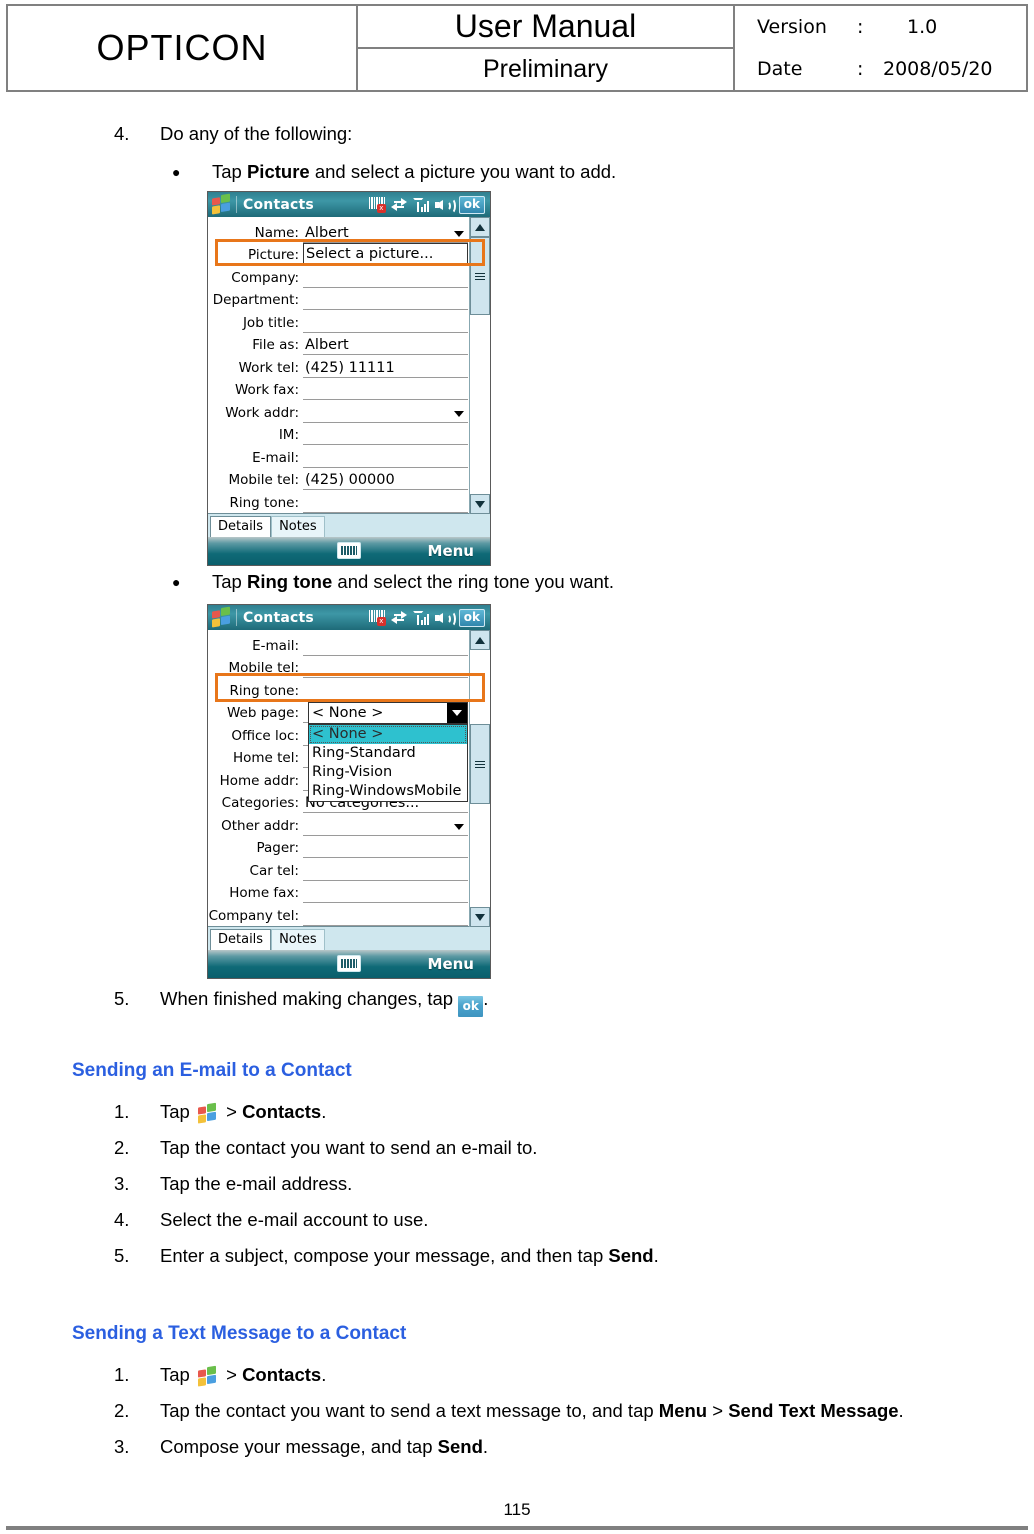 The height and width of the screenshot is (1534, 1034). I want to click on field-label: Picture:, so click(273, 255).